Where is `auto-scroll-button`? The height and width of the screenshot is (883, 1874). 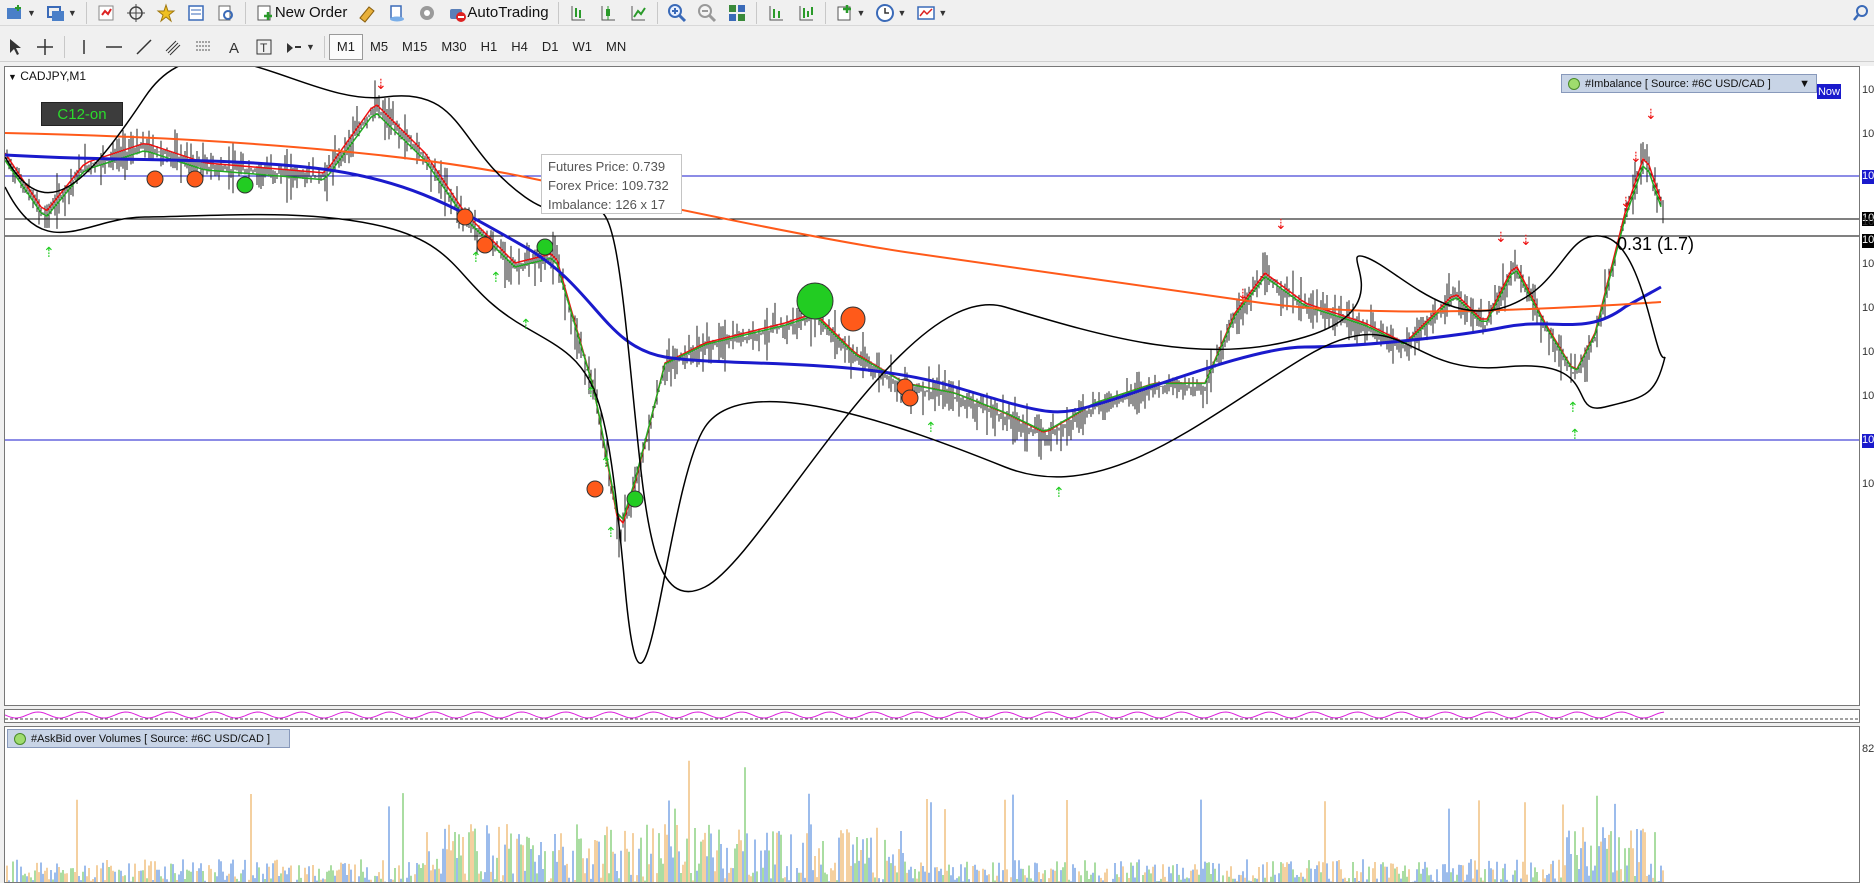
auto-scroll-button is located at coordinates (776, 13).